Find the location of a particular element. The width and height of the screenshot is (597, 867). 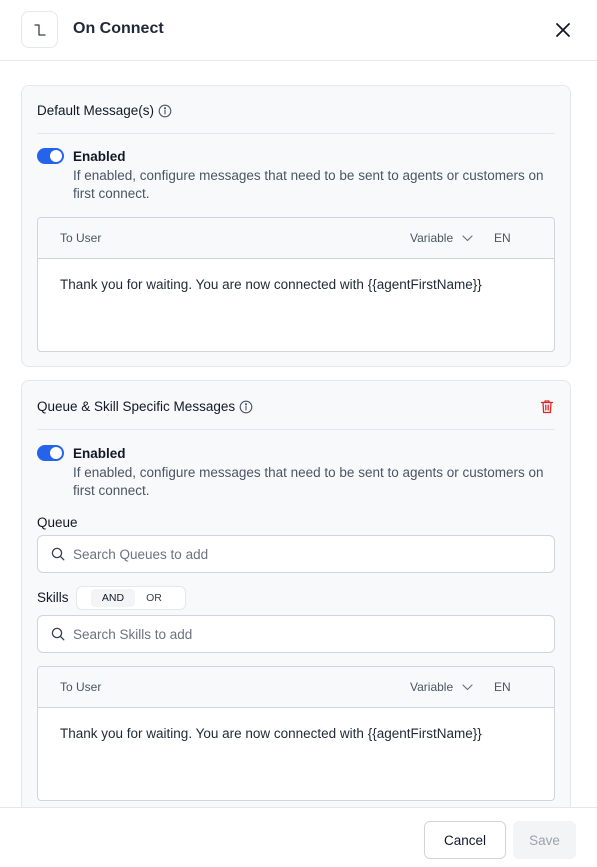

skills-logic-or: OR is located at coordinates (154, 598).